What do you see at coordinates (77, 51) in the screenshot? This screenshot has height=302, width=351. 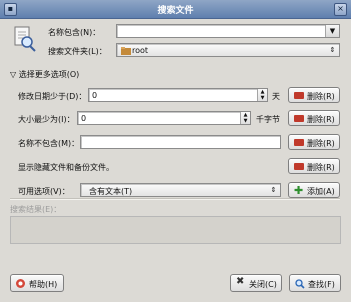 I see `search-folder-label: 搜索文件夹(L)：` at bounding box center [77, 51].